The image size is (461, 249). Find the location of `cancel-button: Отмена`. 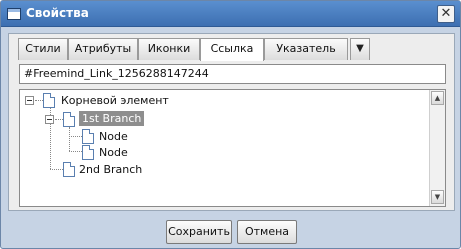

cancel-button: Отмена is located at coordinates (267, 232).